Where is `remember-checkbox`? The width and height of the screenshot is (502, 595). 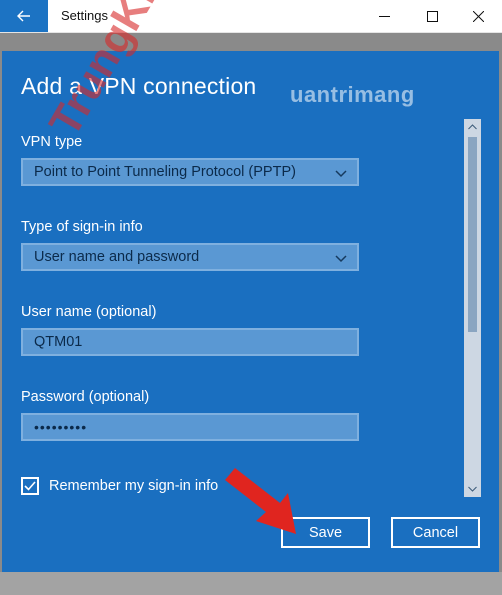
remember-checkbox is located at coordinates (30, 486).